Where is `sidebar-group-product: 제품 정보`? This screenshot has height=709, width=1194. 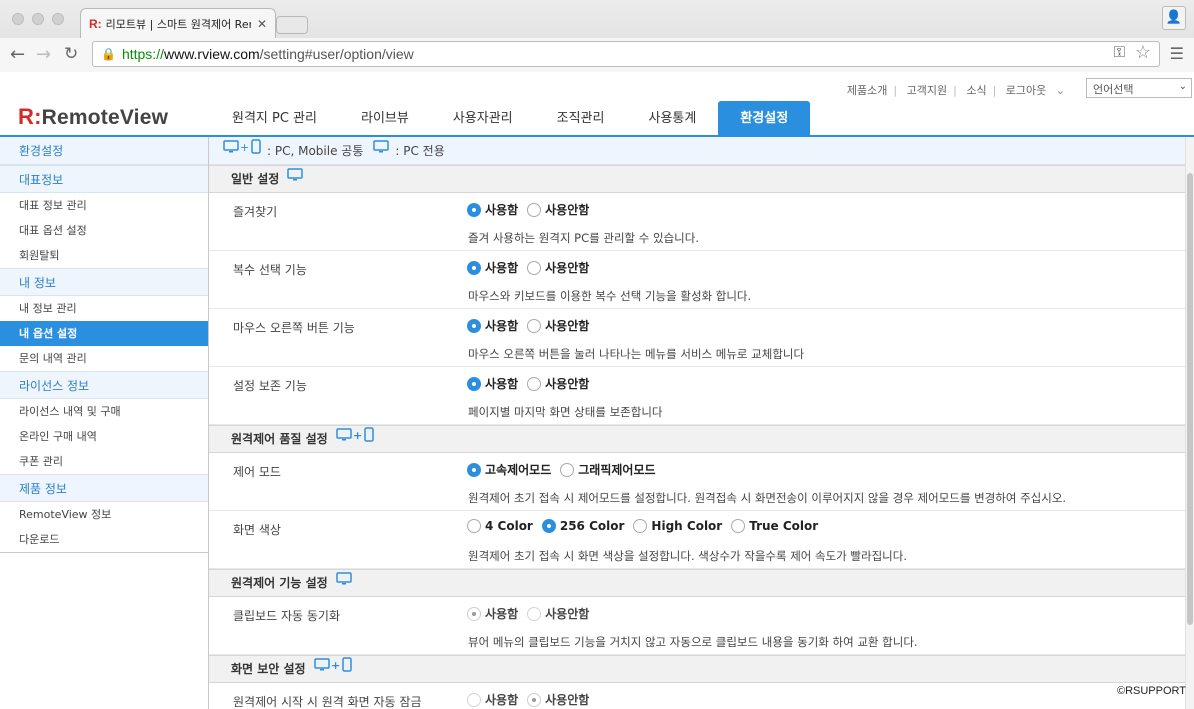 sidebar-group-product: 제품 정보 is located at coordinates (104, 488).